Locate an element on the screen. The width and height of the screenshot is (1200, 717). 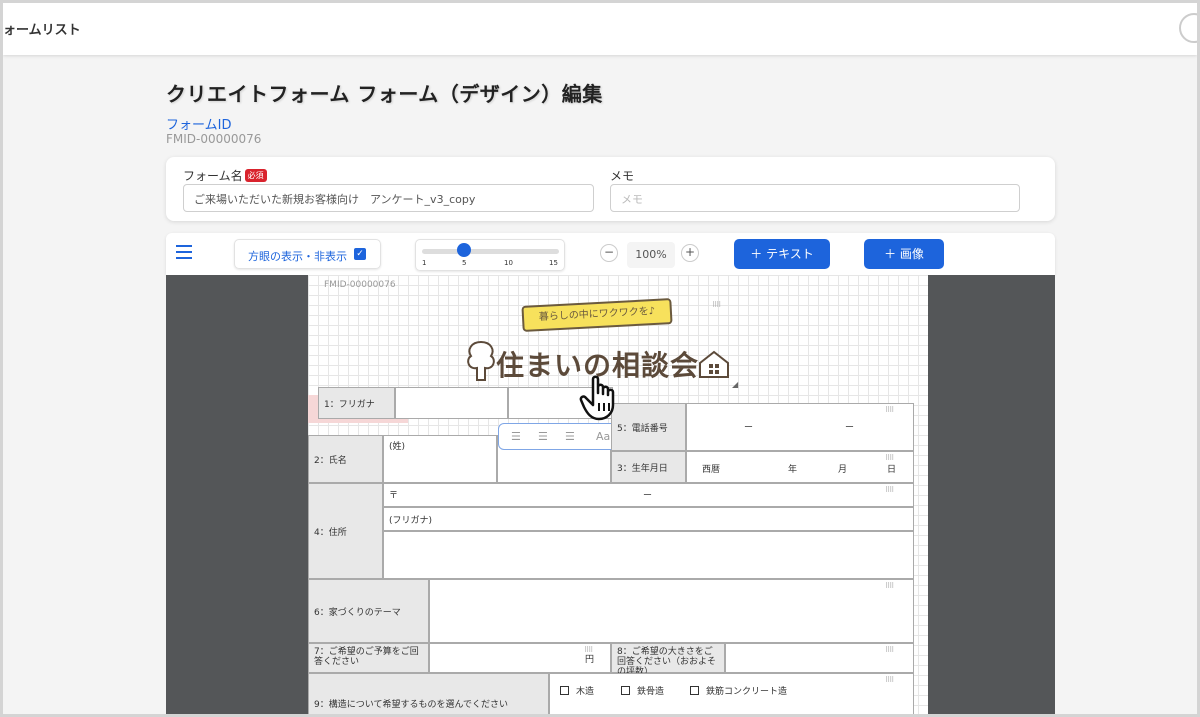
memo-label: メモ is located at coordinates (622, 176).